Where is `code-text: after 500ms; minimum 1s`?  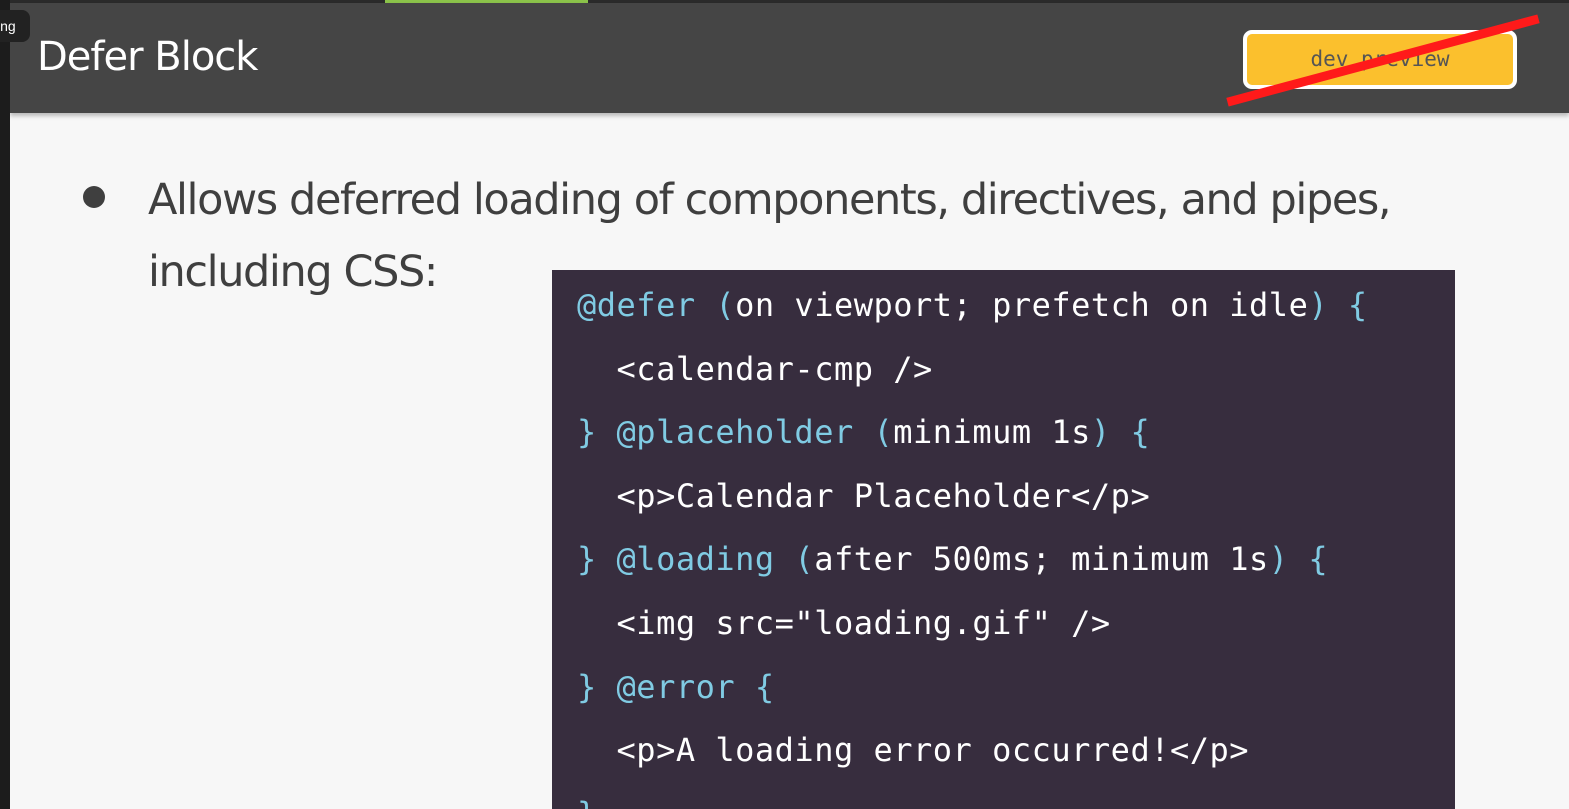
code-text: after 500ms; minimum 1s is located at coordinates (1041, 559).